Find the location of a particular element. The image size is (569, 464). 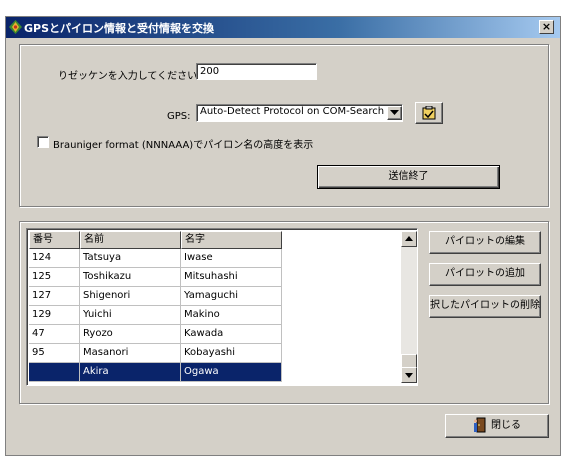

add-pilot-button: パイロットの追加 is located at coordinates (485, 274).